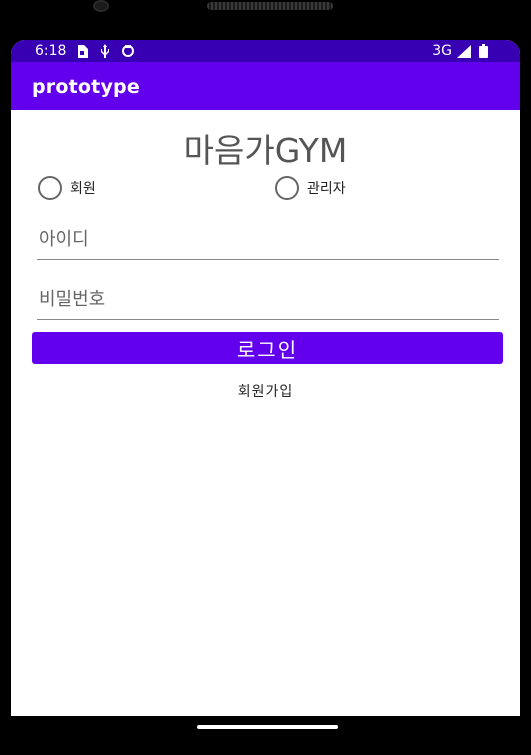 The image size is (531, 755). I want to click on password-input, so click(268, 300).